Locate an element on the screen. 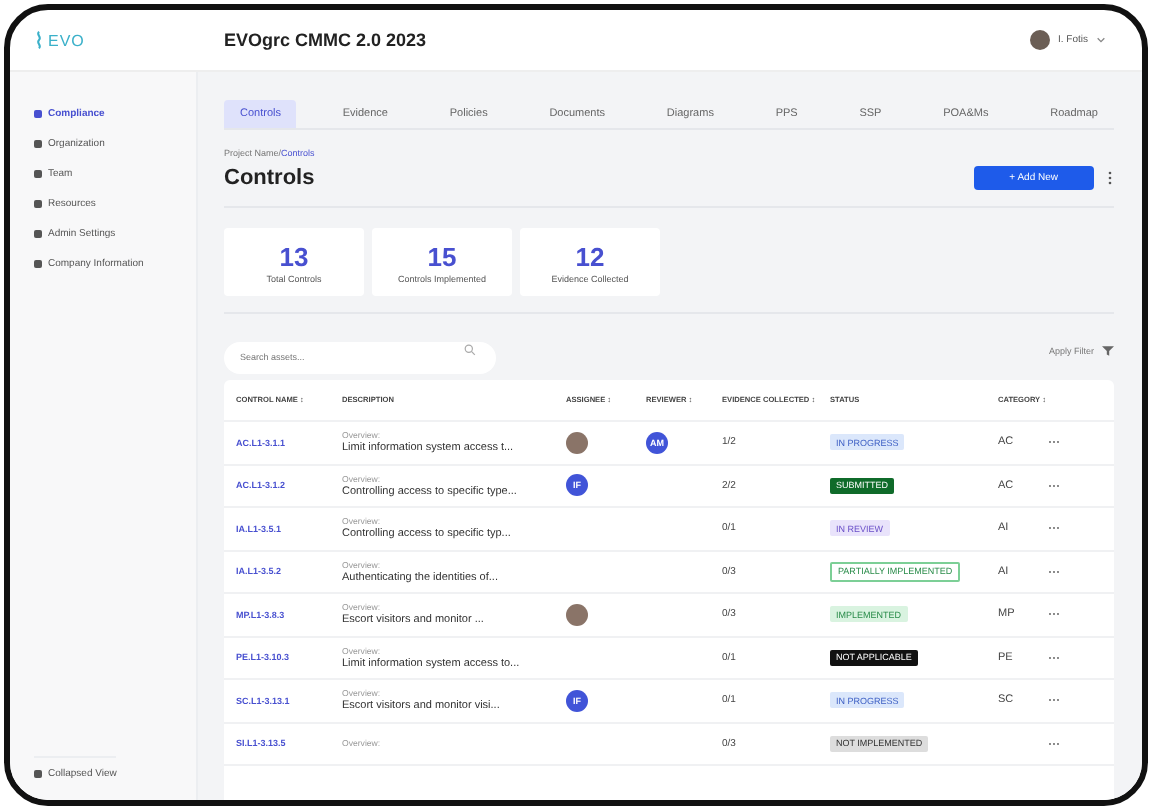 The width and height of the screenshot is (1152, 810). stat-value: 15 is located at coordinates (442, 256).